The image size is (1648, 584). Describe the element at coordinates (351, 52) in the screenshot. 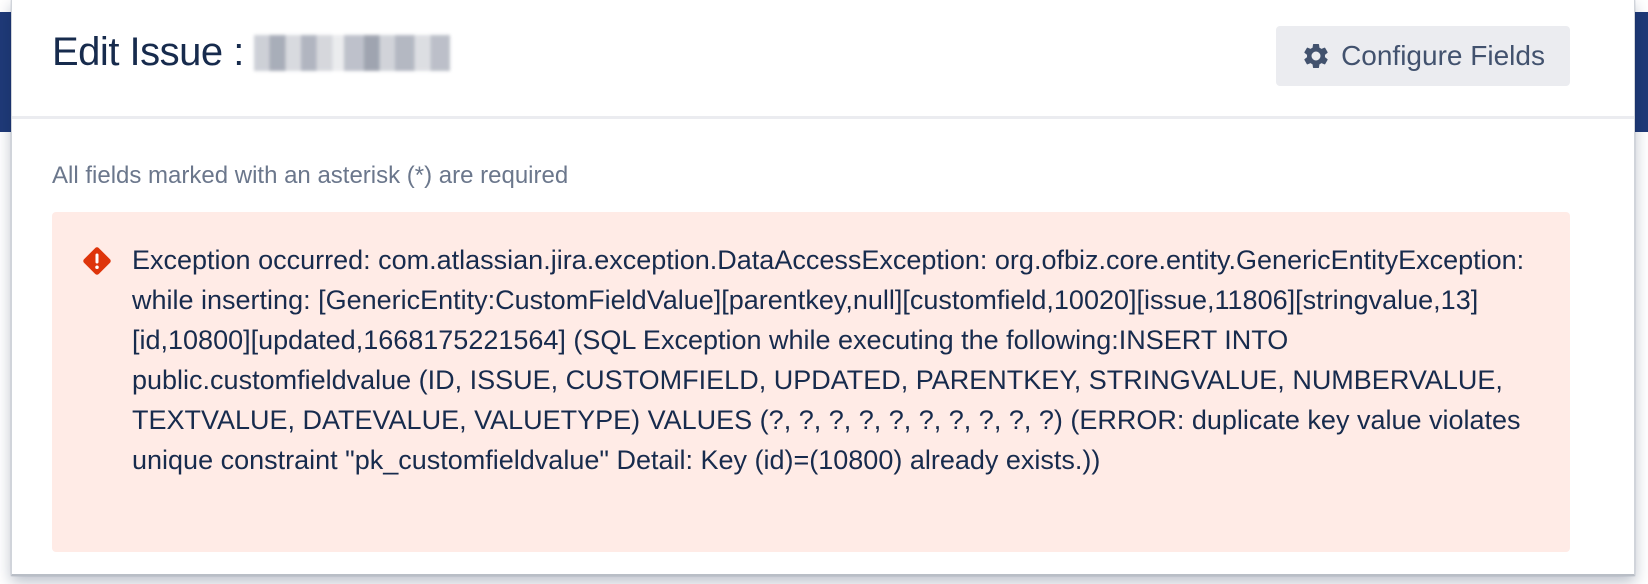

I see `redacted-issue-key` at that location.